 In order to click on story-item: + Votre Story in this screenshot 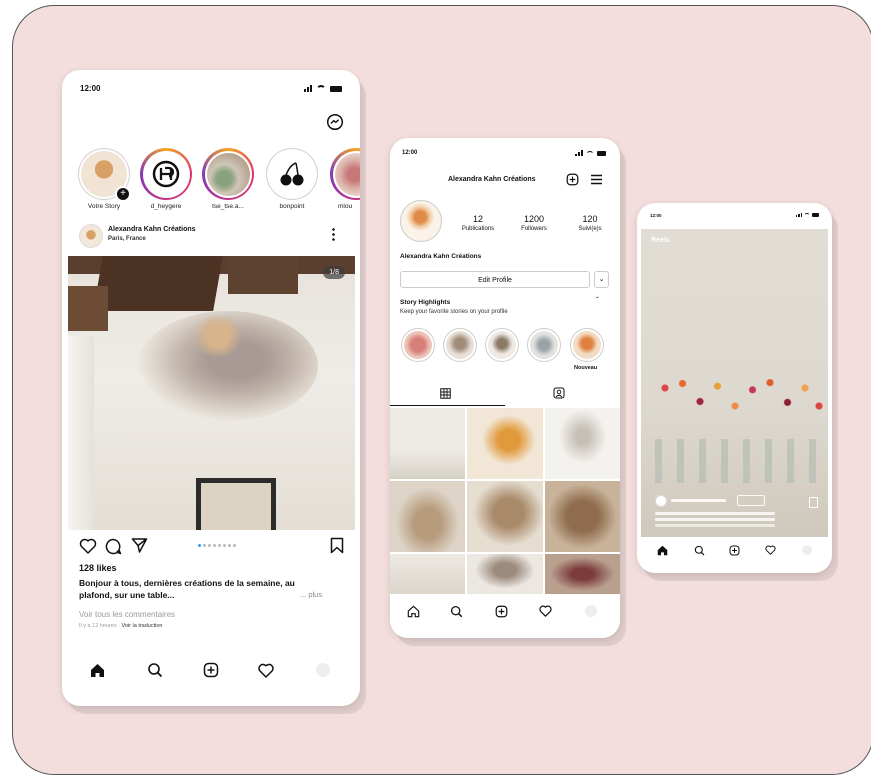, I will do `click(104, 179)`.